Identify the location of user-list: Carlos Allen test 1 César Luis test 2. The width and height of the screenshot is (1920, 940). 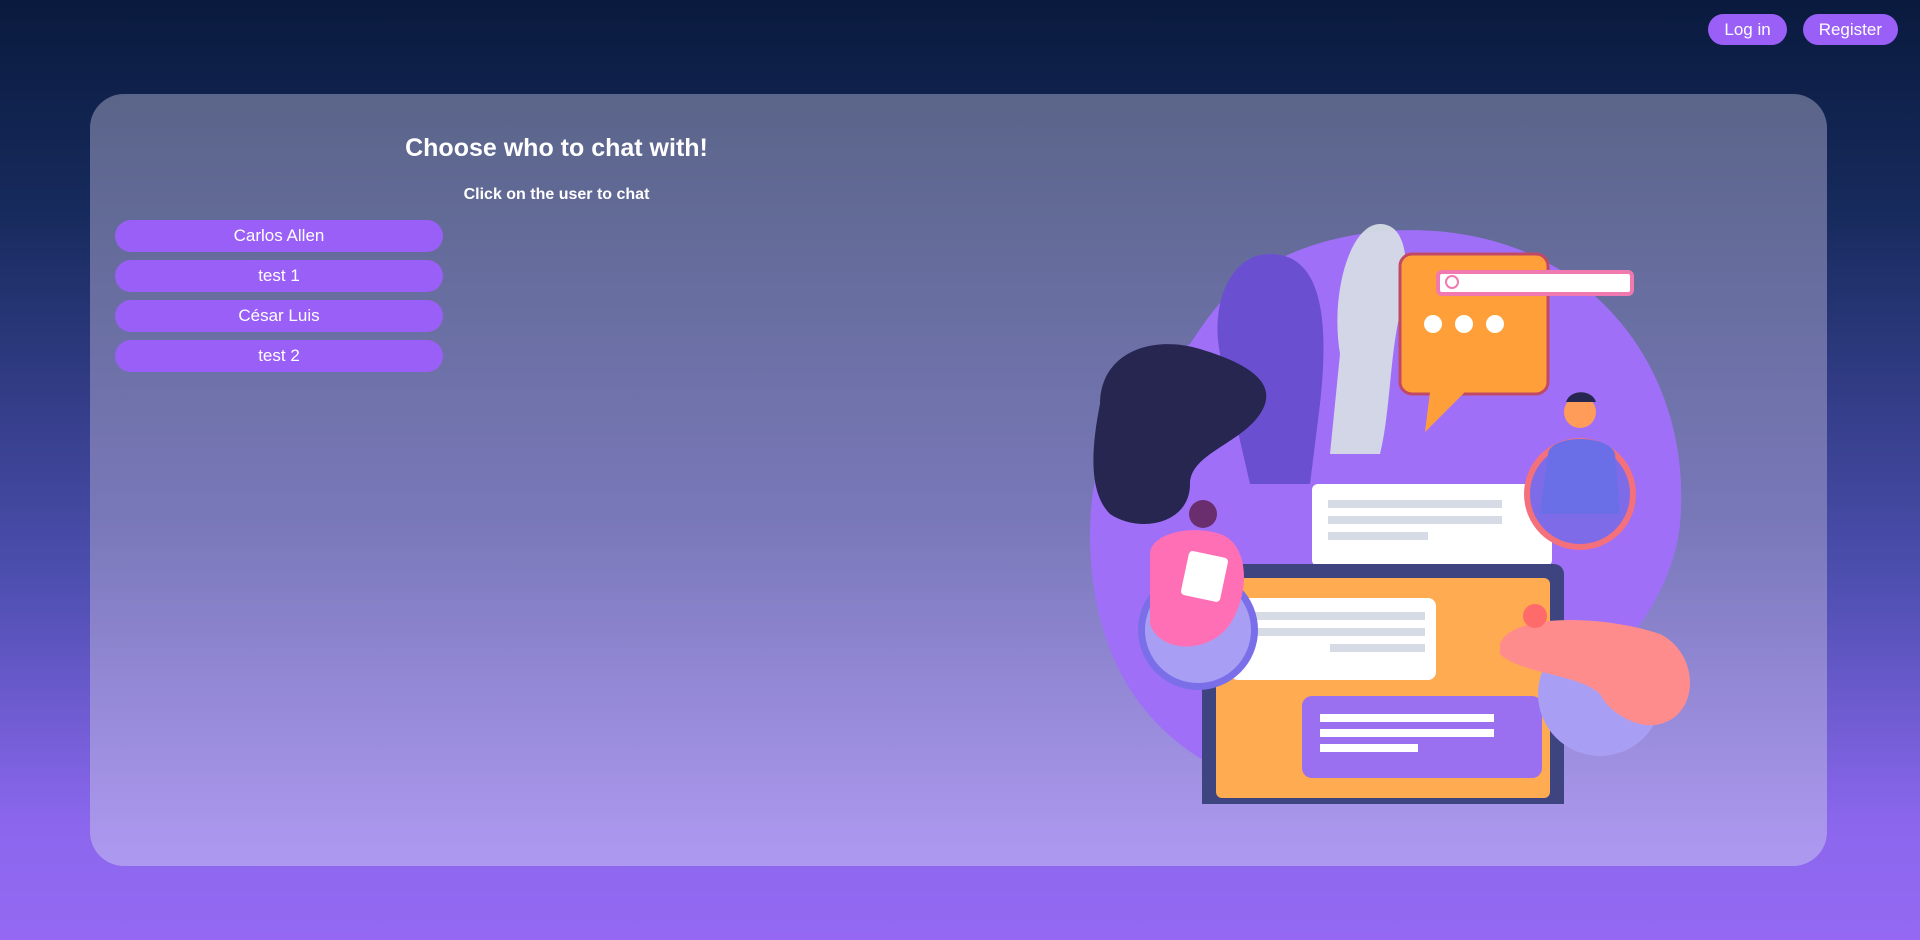
(279, 296).